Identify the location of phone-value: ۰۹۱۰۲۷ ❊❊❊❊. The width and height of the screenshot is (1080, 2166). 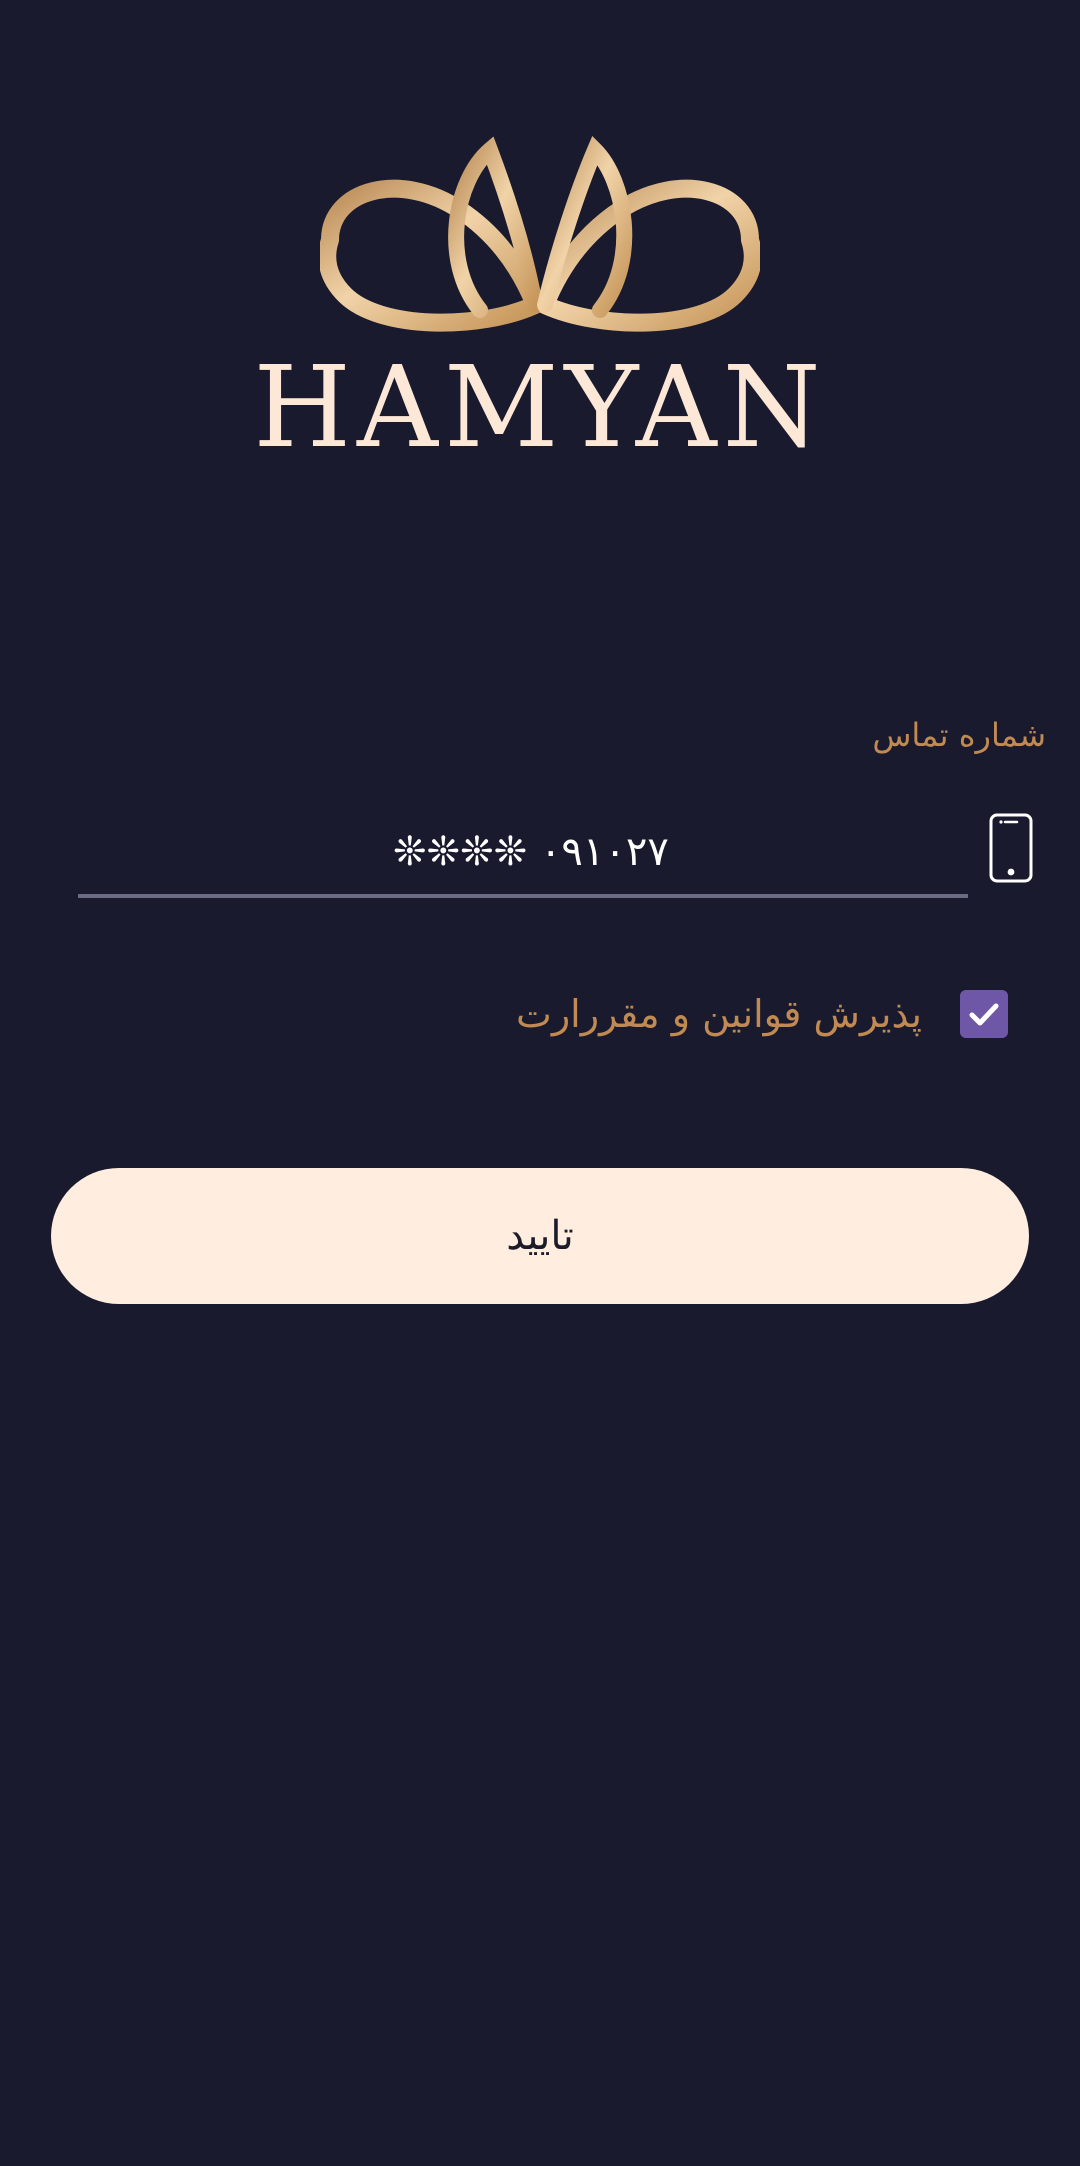
(531, 852).